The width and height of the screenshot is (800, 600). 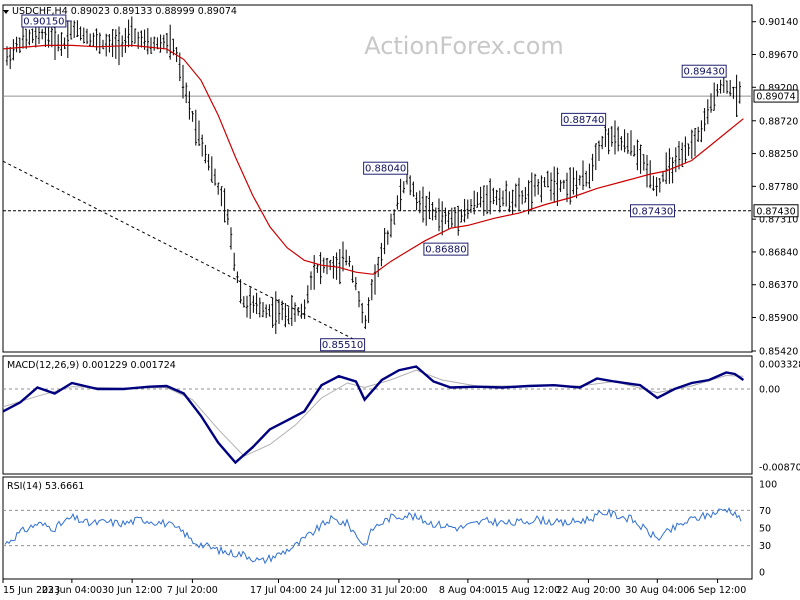 I want to click on support-level-tag: 0.87430, so click(x=775, y=211).